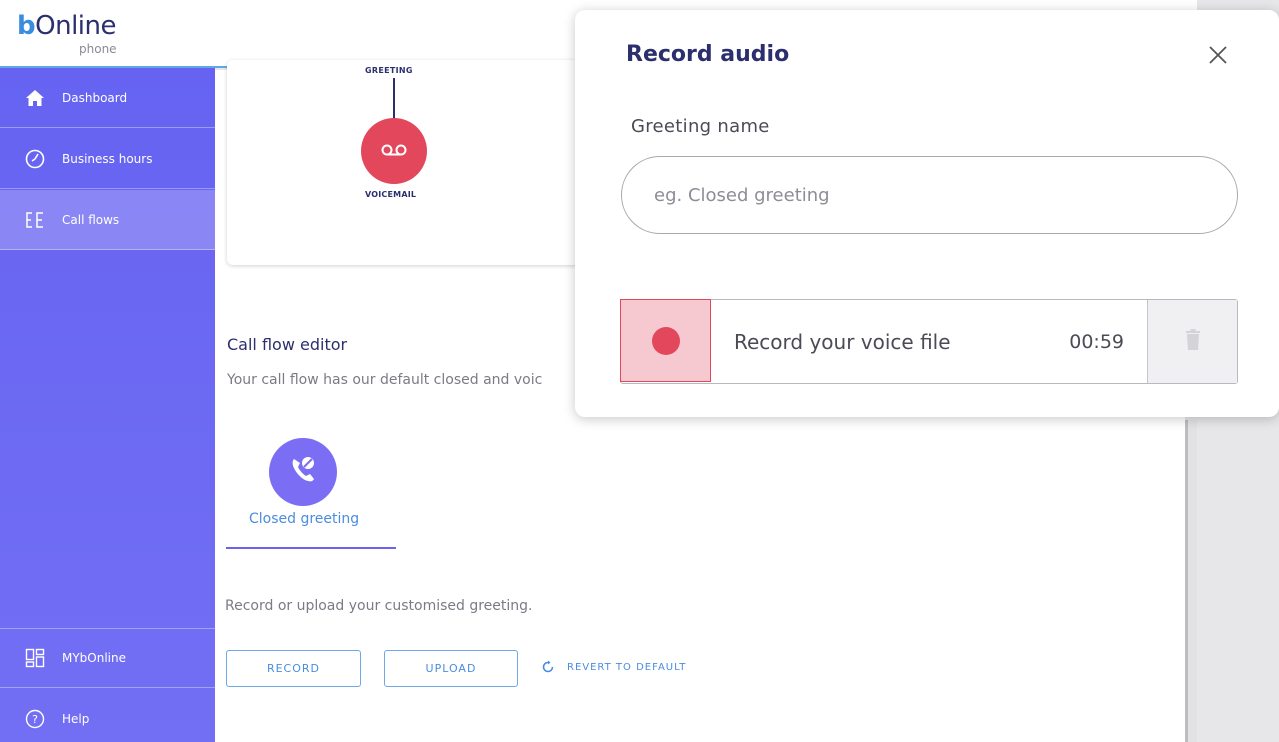 The width and height of the screenshot is (1279, 742). What do you see at coordinates (708, 54) in the screenshot?
I see `modal-title: Record audio` at bounding box center [708, 54].